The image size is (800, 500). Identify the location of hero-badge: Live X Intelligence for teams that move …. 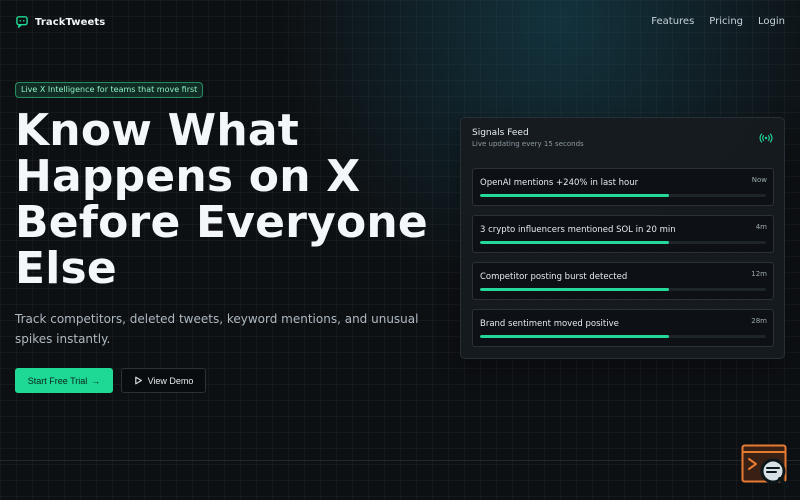
(109, 90).